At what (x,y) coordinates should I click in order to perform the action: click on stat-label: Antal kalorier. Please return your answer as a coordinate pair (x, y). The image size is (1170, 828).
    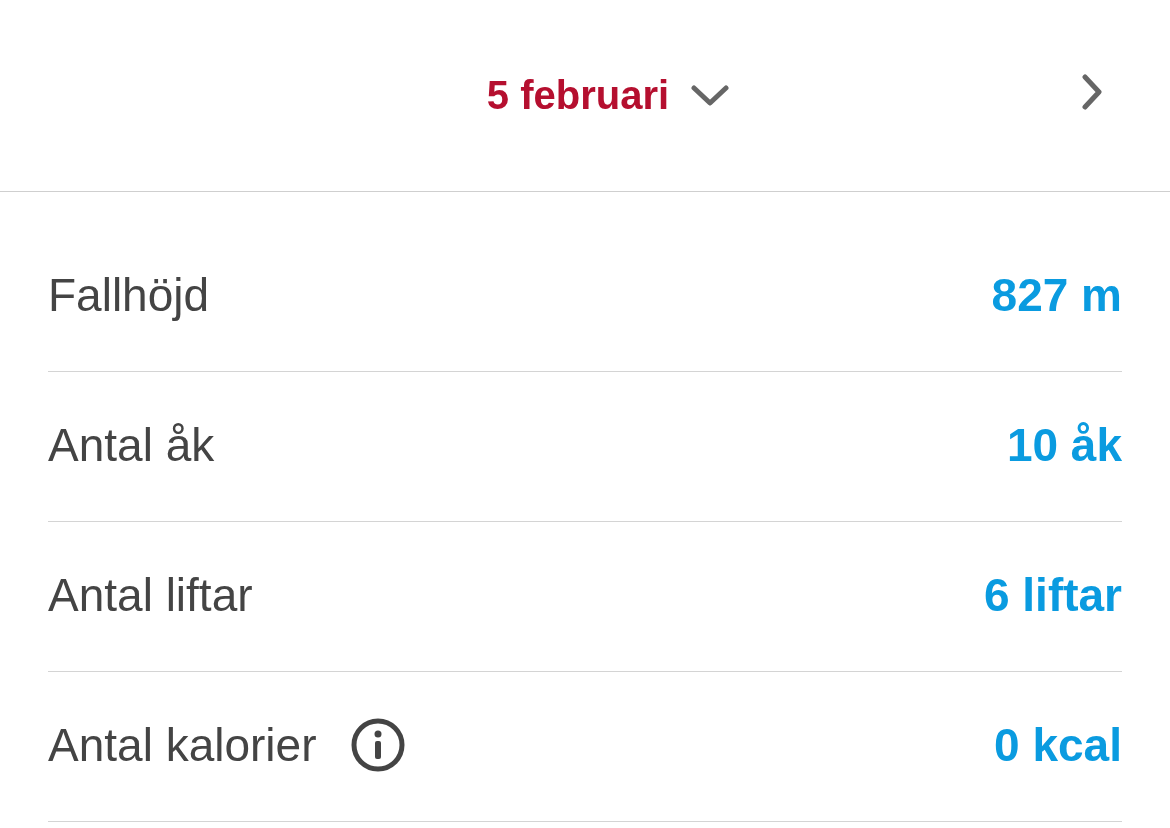
    Looking at the image, I should click on (182, 744).